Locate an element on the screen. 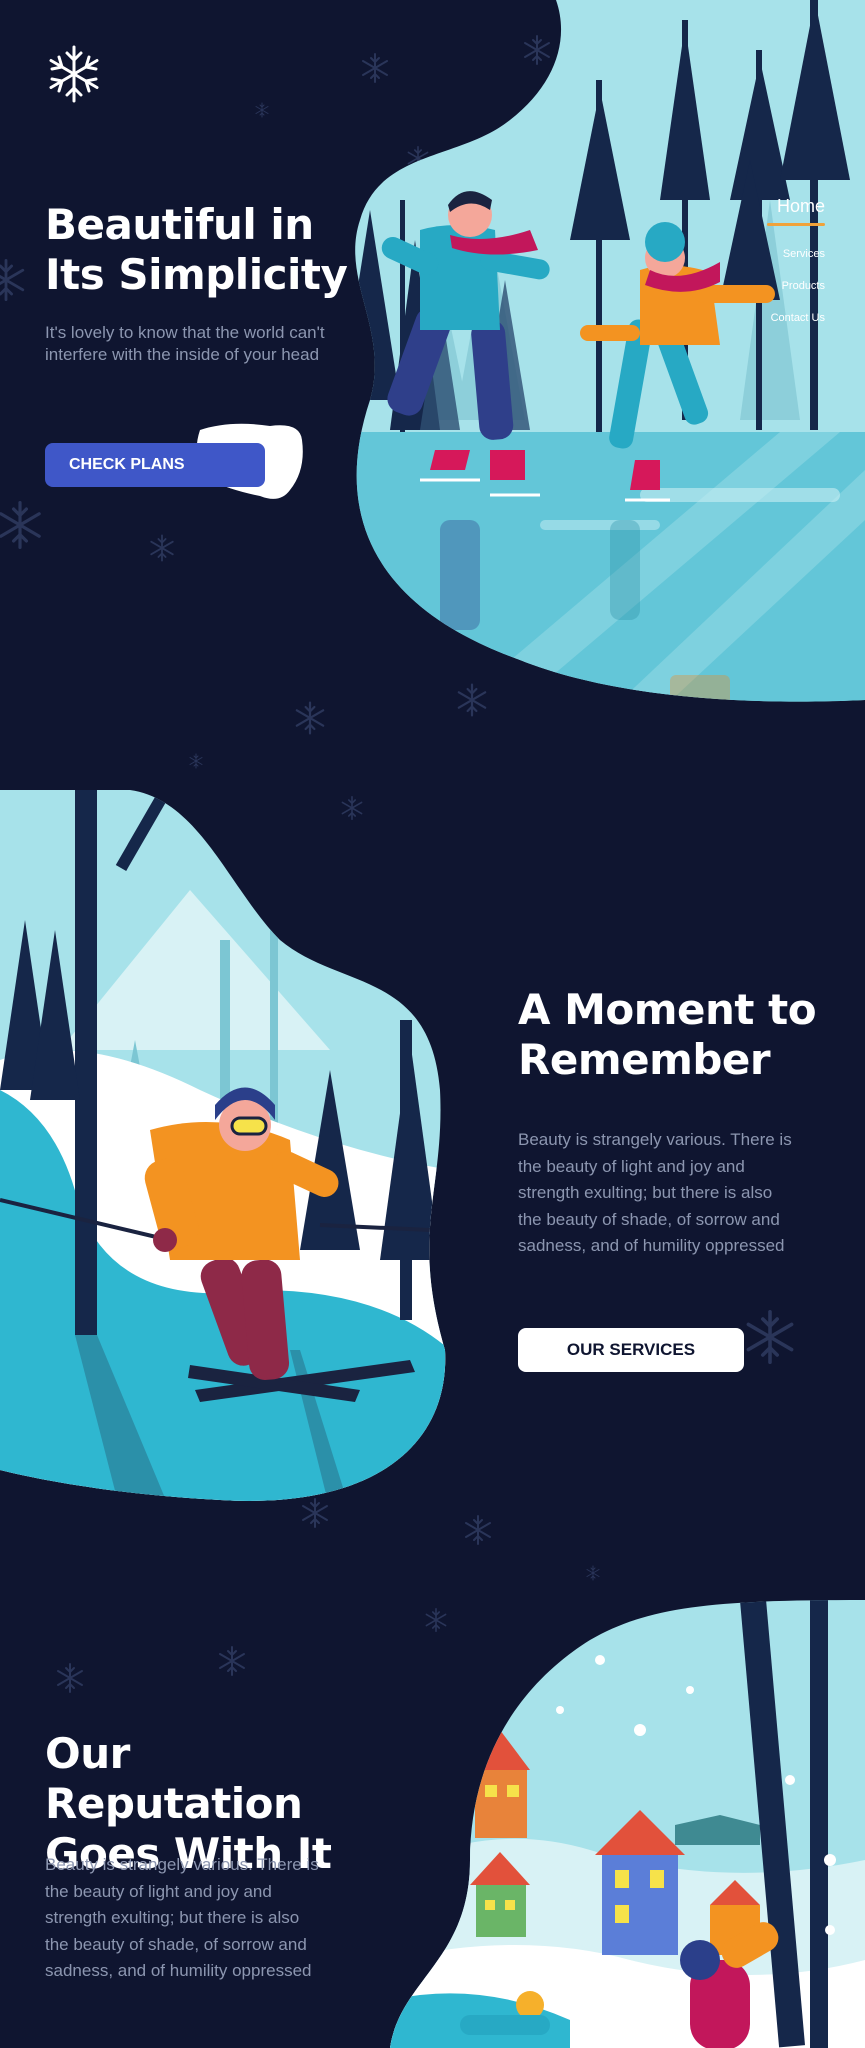 Image resolution: width=865 pixels, height=2048 pixels. winter-village-illustration is located at coordinates (627, 1824).